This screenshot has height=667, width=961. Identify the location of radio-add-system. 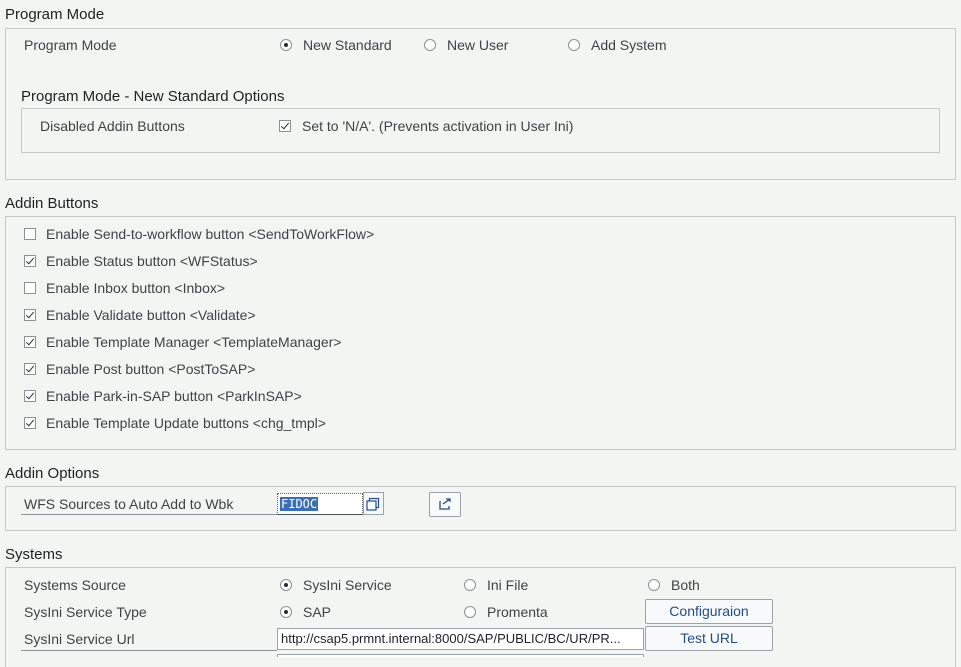
(574, 45).